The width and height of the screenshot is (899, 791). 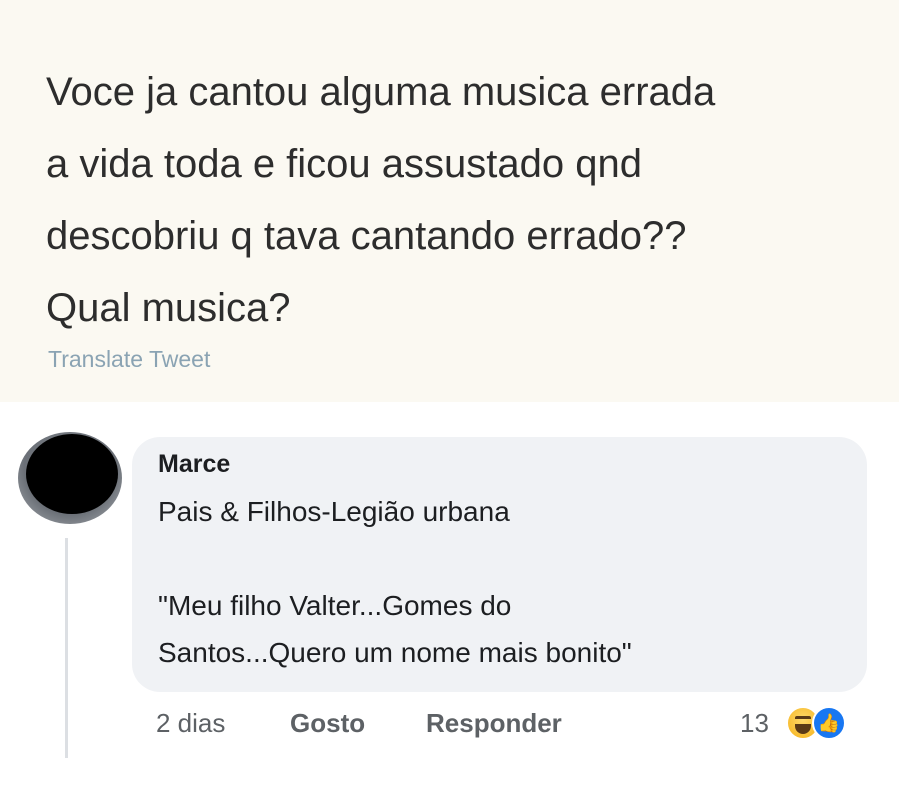 I want to click on comment-line: "Meu filho Valter...Gomes do, so click(x=335, y=605).